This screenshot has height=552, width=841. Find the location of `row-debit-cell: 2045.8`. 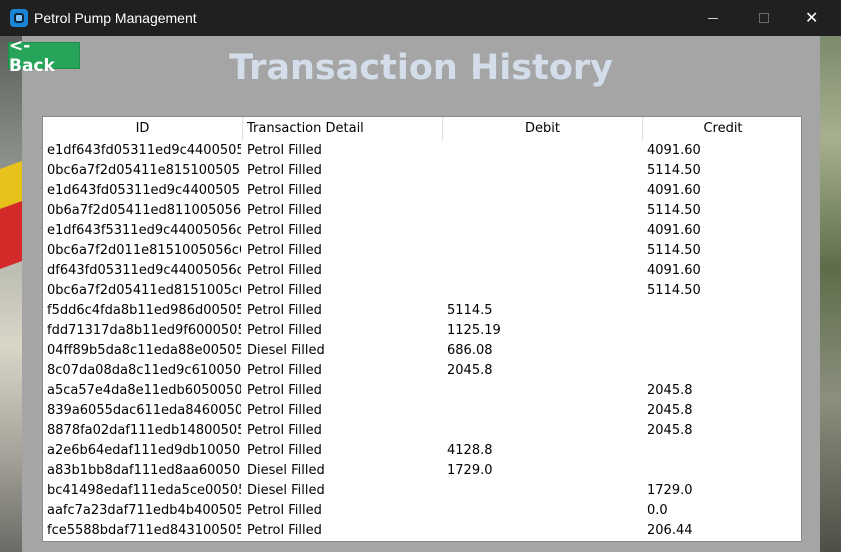

row-debit-cell: 2045.8 is located at coordinates (470, 370).